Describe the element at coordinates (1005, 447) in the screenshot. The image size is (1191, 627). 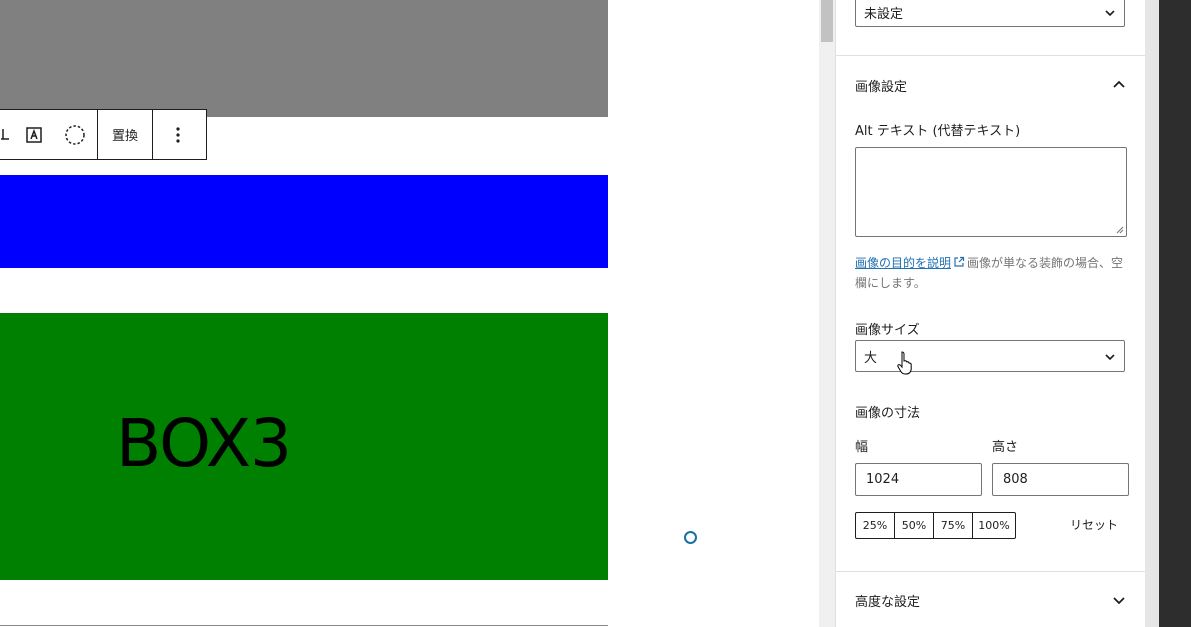
I see `height-label: 高さ` at that location.